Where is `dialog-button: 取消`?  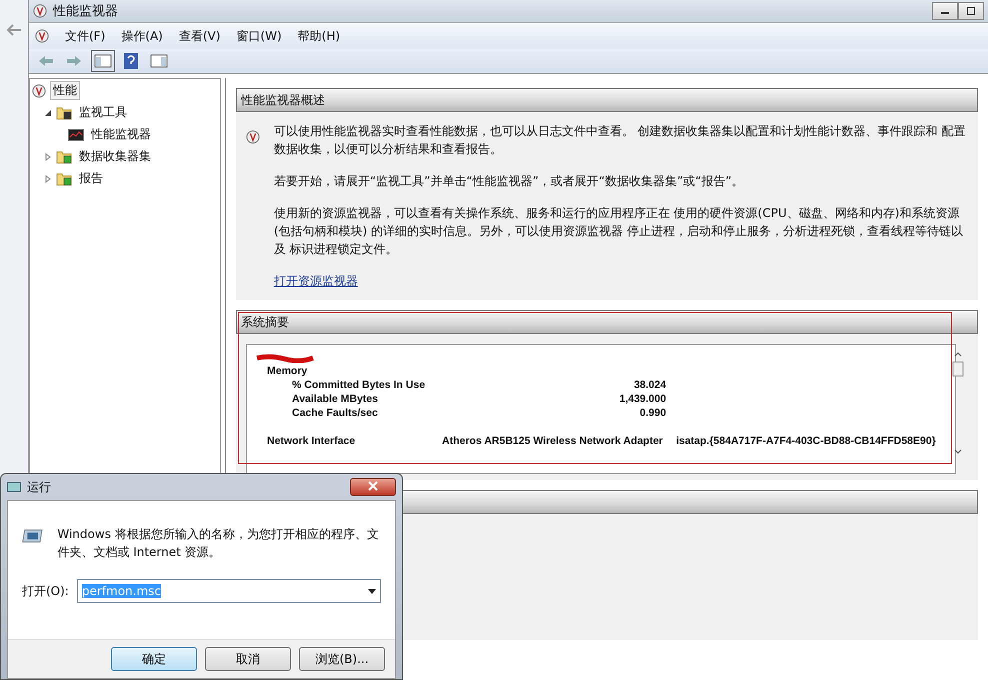
dialog-button: 取消 is located at coordinates (248, 659).